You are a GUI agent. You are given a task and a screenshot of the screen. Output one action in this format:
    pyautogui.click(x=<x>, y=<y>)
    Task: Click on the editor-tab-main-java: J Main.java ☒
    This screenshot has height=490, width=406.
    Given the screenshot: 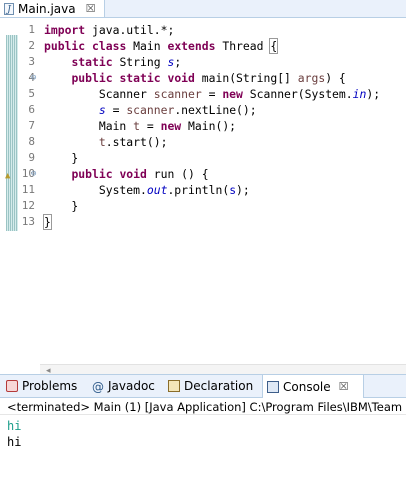 What is the action you would take?
    pyautogui.click(x=52, y=8)
    